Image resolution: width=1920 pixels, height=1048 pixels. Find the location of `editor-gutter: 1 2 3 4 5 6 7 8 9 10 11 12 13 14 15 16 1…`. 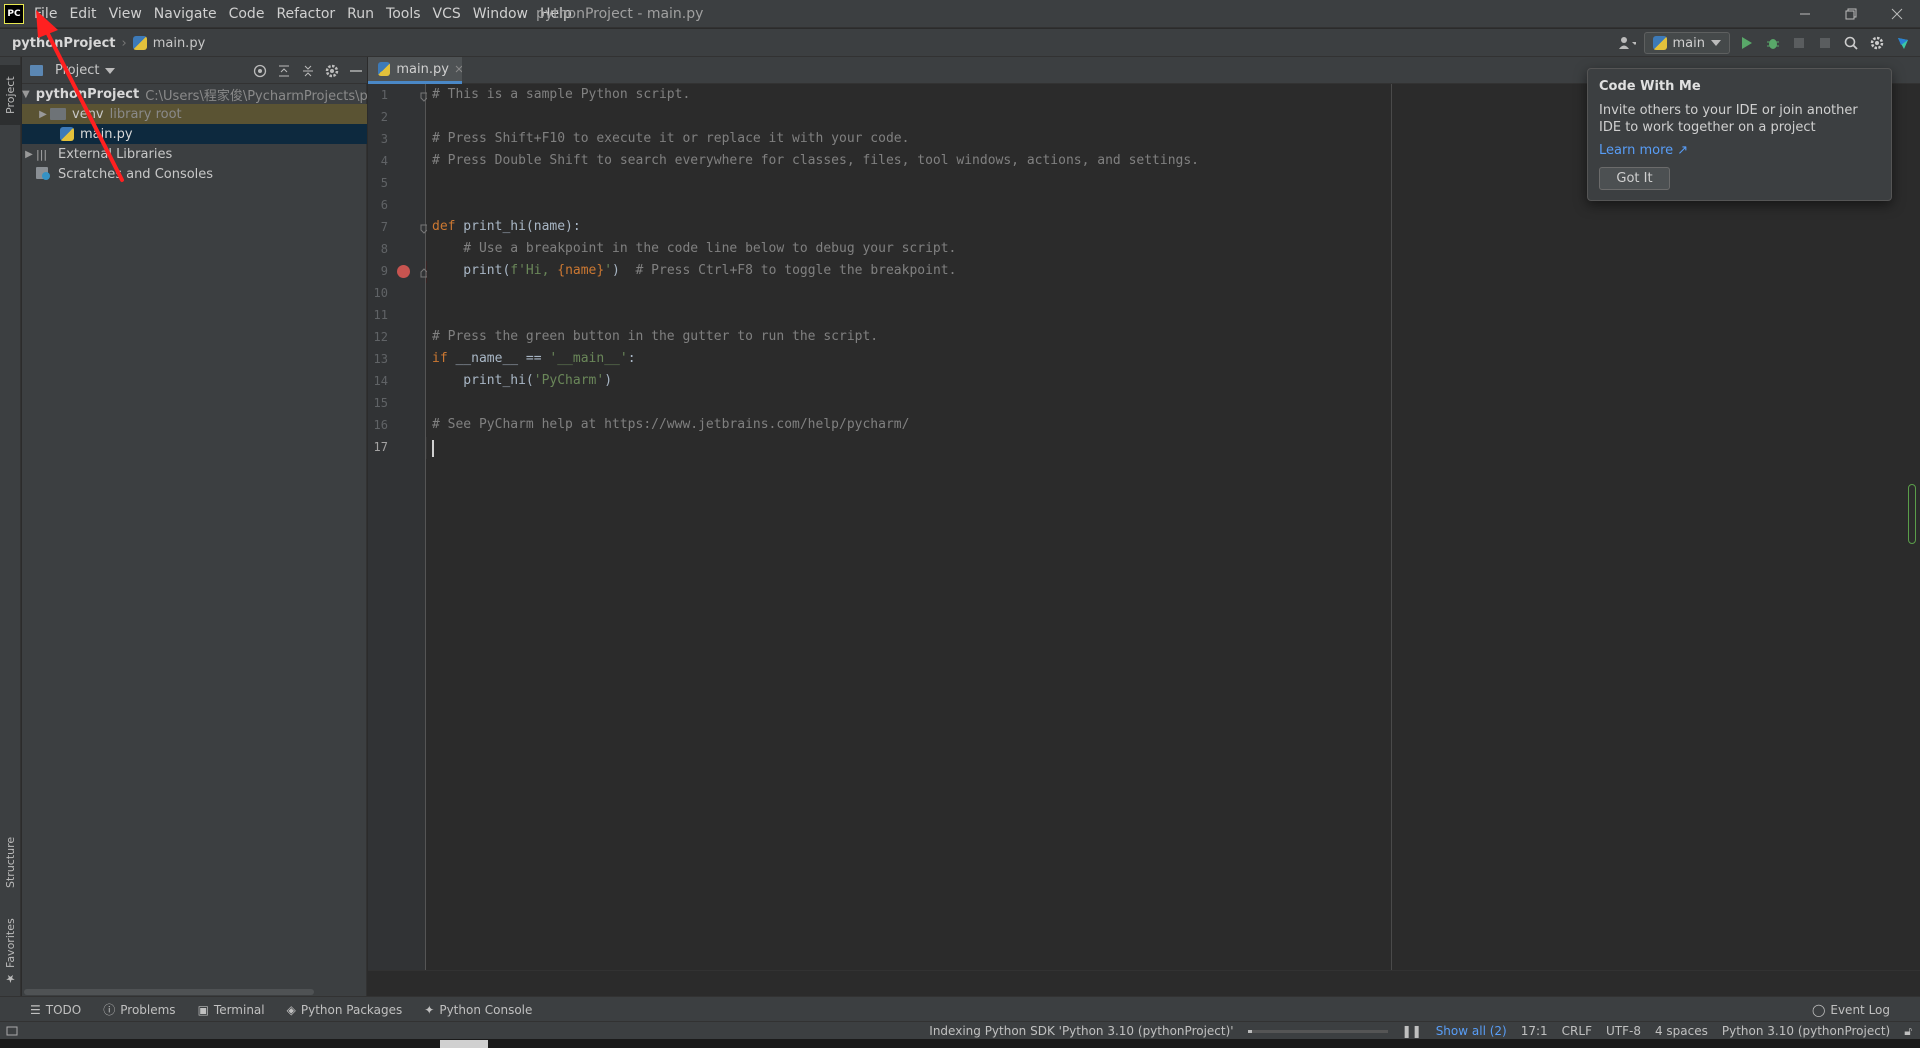

editor-gutter: 1 2 3 4 5 6 7 8 9 10 11 12 13 14 15 16 1… is located at coordinates (398, 527).